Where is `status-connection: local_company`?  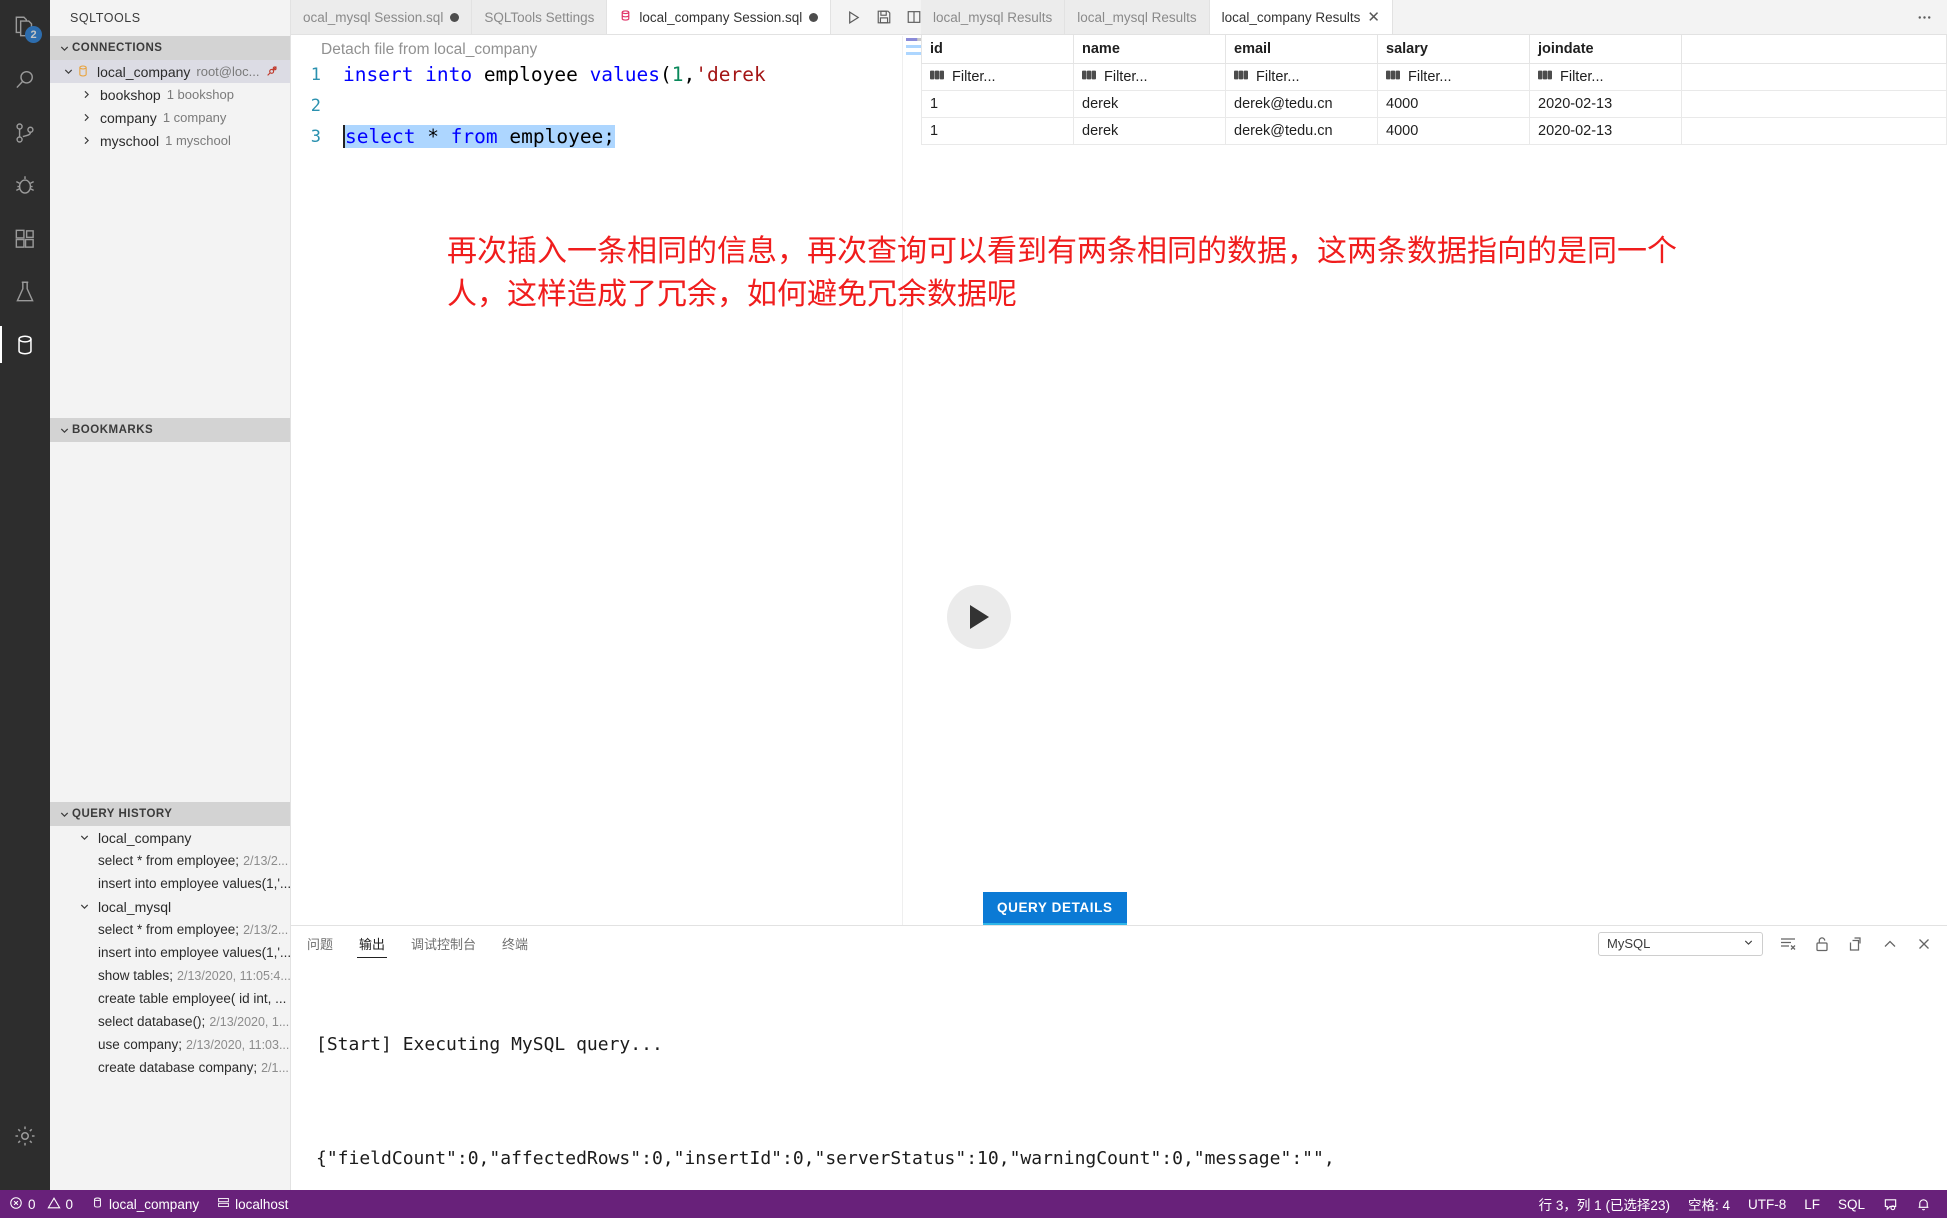 status-connection: local_company is located at coordinates (145, 1204).